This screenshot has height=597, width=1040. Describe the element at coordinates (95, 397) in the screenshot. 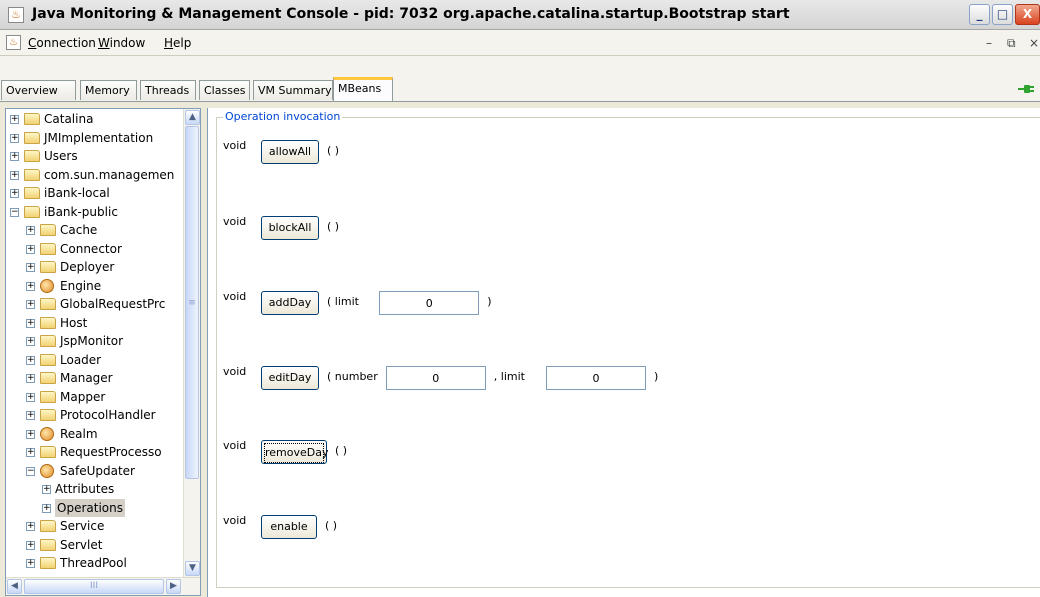

I see `tree-node: + Mapper` at that location.